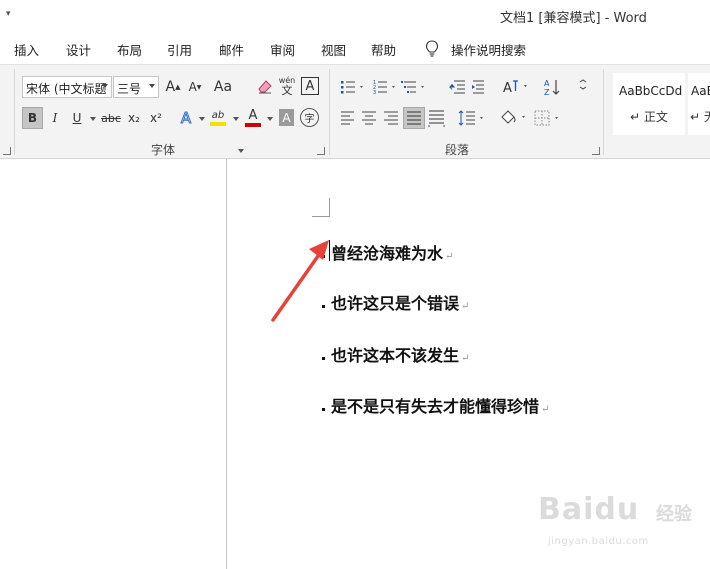 The height and width of the screenshot is (569, 710). What do you see at coordinates (78, 49) in the screenshot?
I see `tab-design: 设计` at bounding box center [78, 49].